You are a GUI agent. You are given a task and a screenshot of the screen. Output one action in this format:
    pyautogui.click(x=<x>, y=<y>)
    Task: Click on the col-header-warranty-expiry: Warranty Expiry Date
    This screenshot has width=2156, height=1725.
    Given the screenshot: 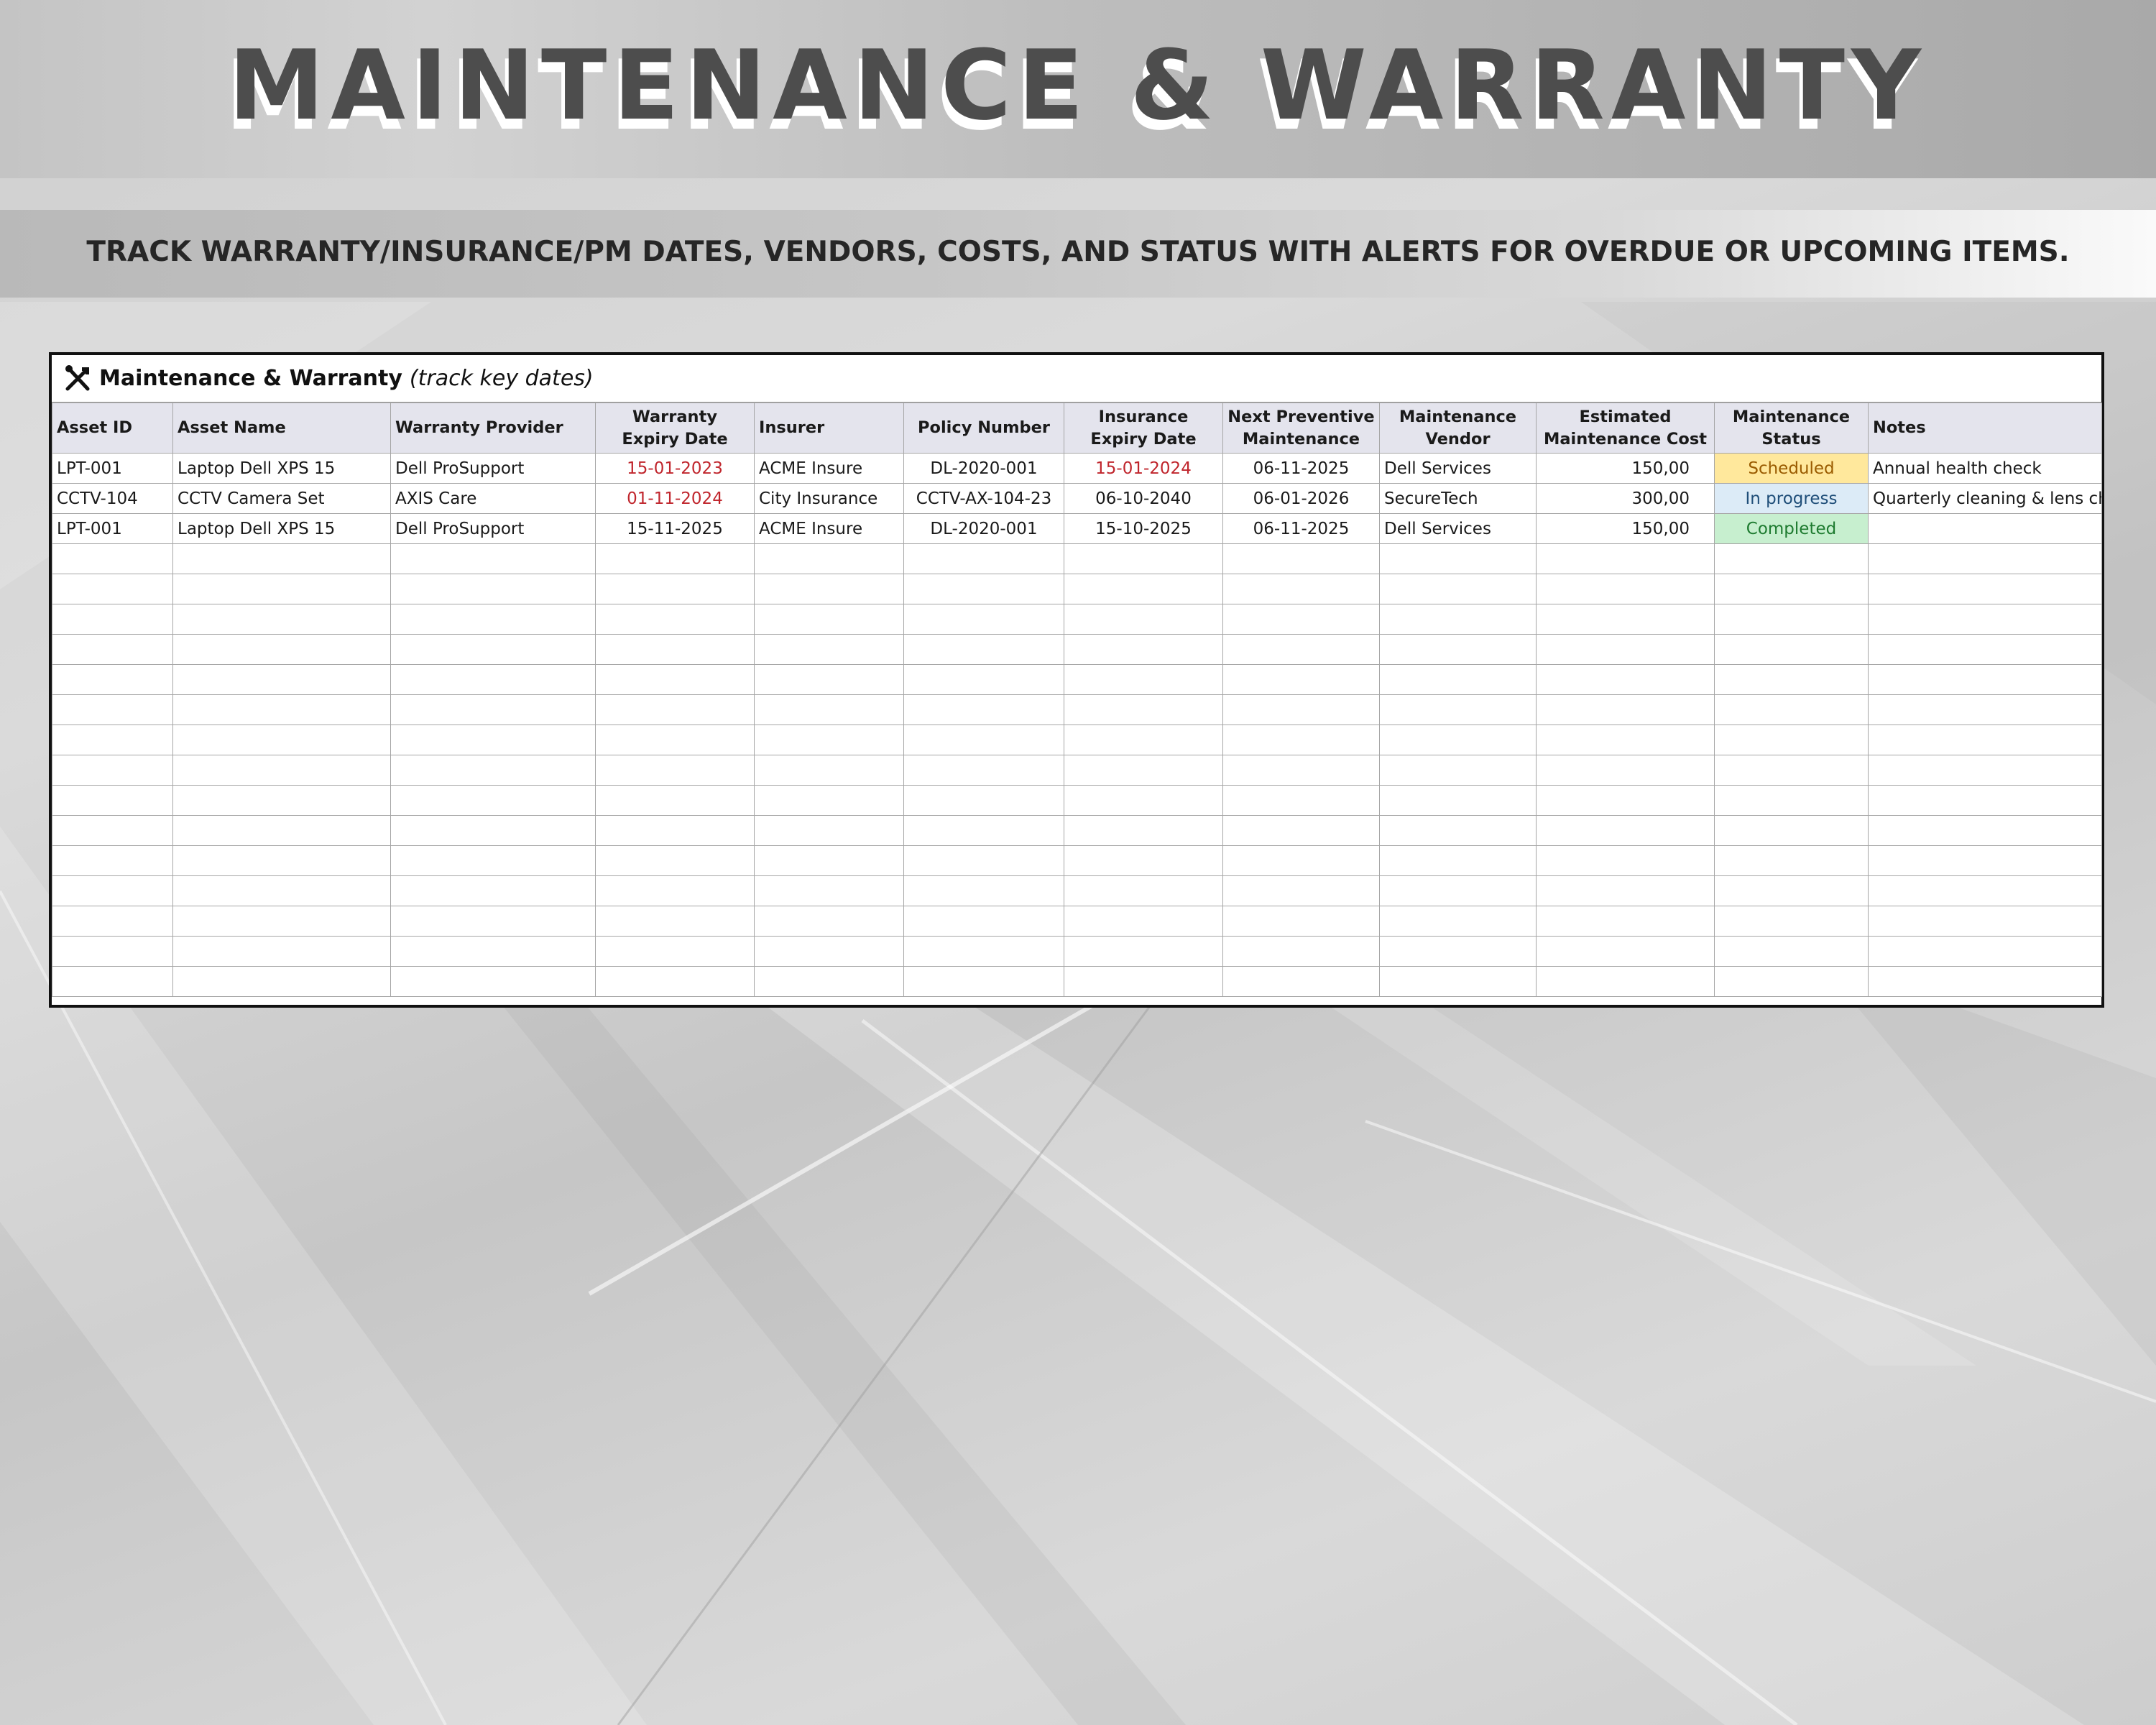 What is the action you would take?
    pyautogui.click(x=675, y=428)
    